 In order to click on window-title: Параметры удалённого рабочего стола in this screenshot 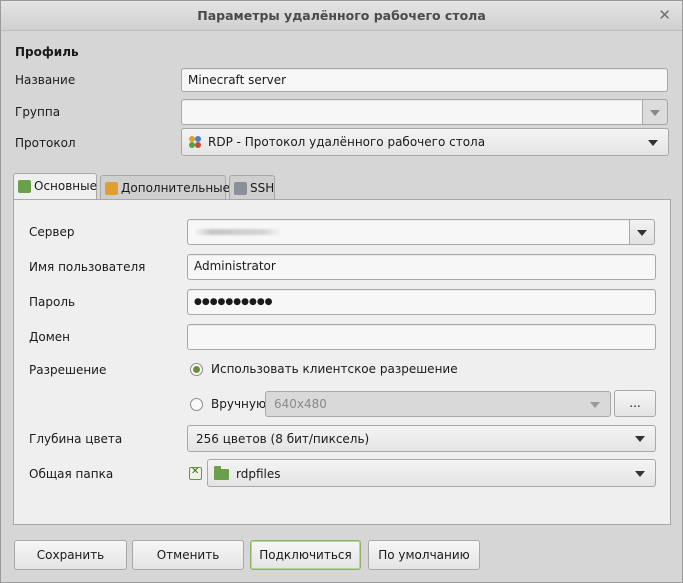, I will do `click(341, 15)`.